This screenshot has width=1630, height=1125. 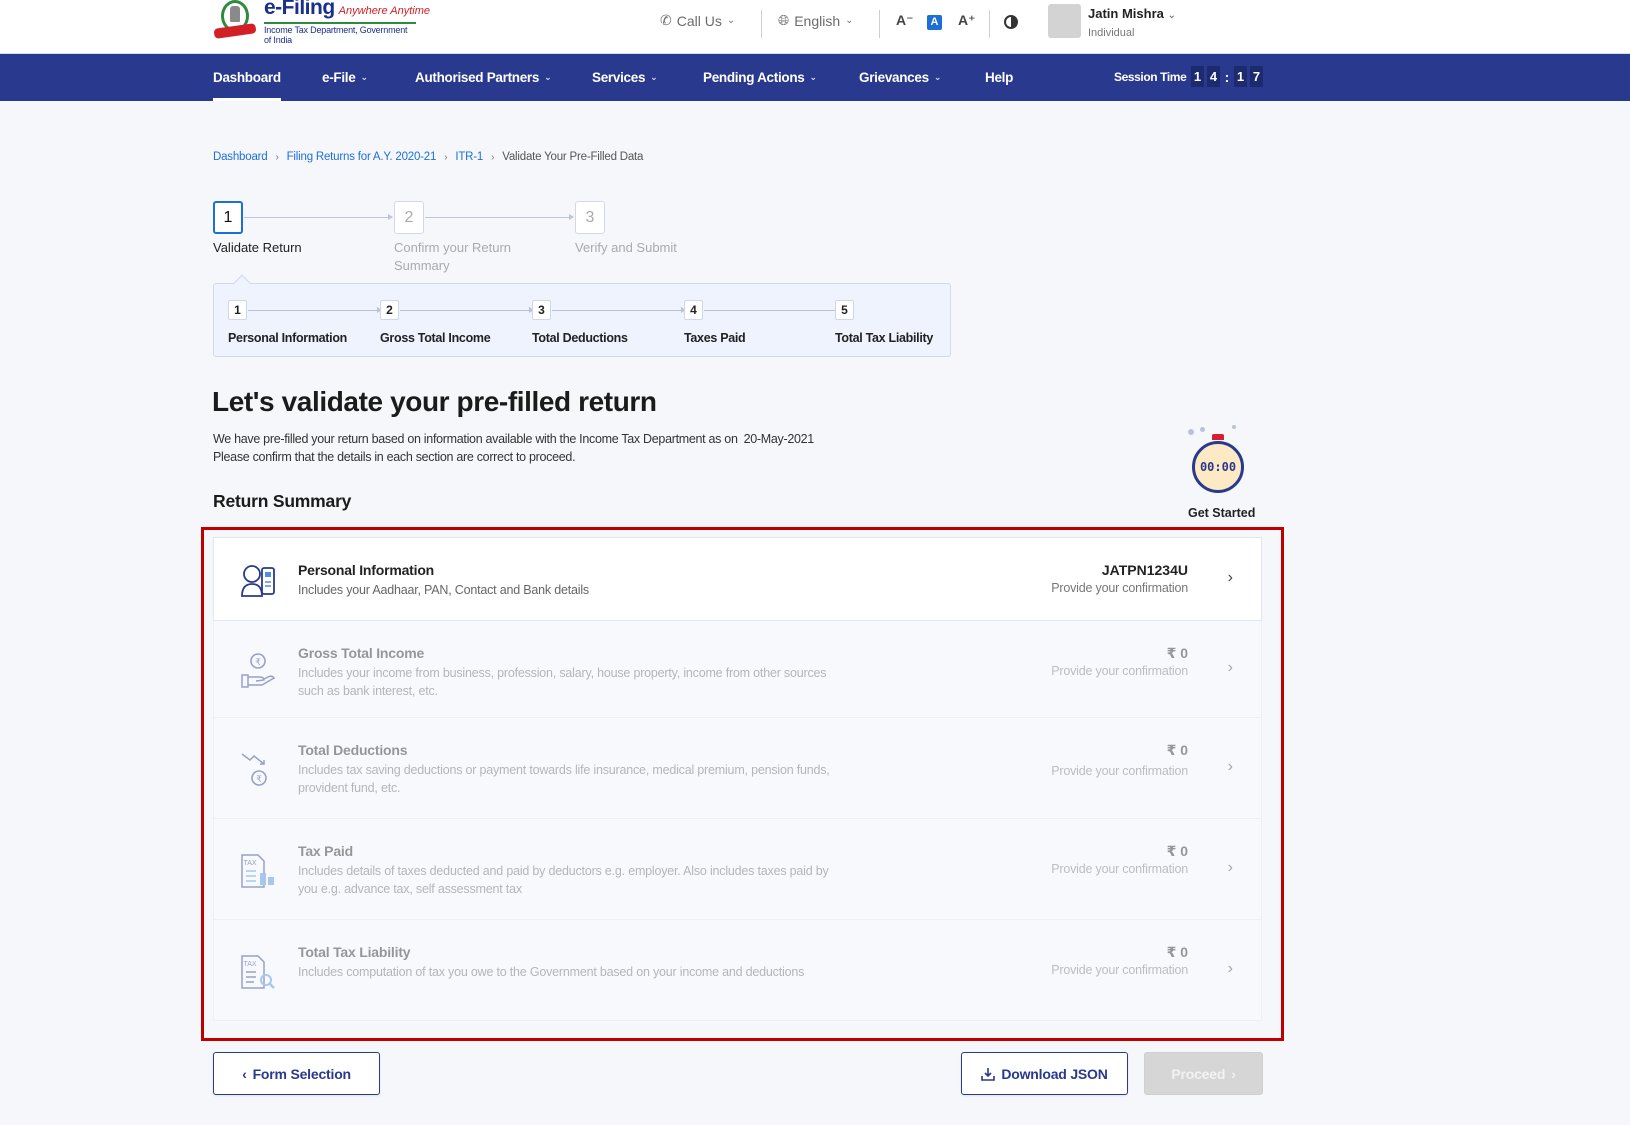 I want to click on nav-services: Services ⌄, so click(x=625, y=77).